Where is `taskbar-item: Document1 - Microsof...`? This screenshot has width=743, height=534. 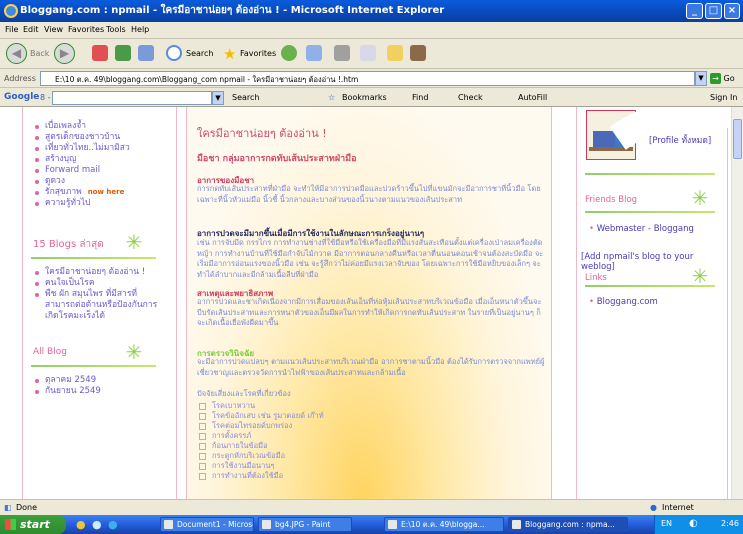
taskbar-item: Document1 - Microsof... is located at coordinates (207, 524).